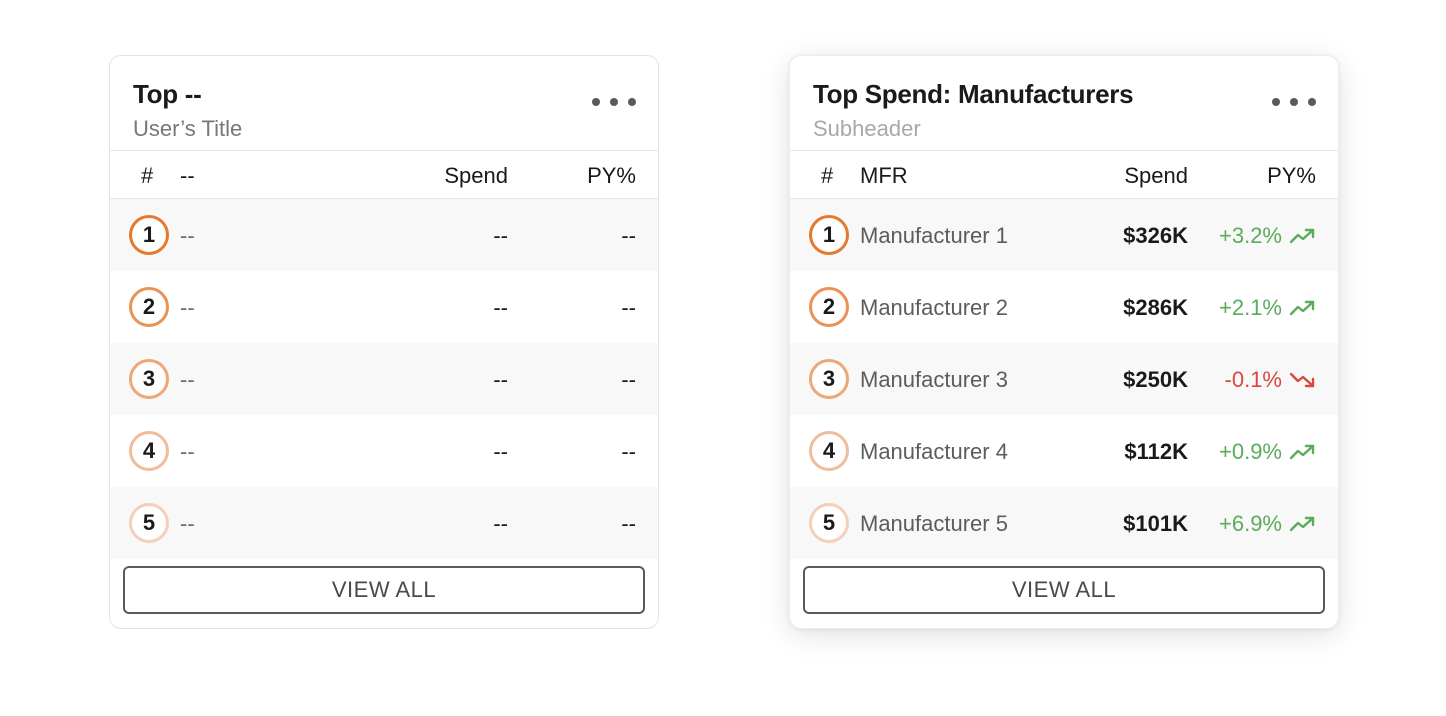  Describe the element at coordinates (187, 175) in the screenshot. I see `column-header-name: --` at that location.